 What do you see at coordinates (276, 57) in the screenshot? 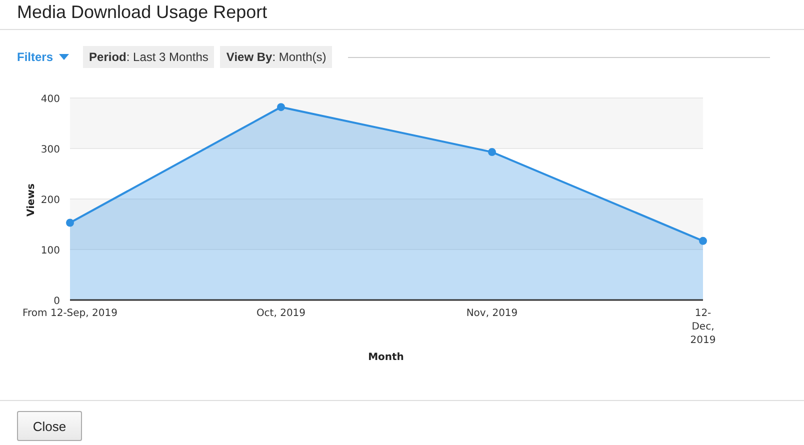
I see `filter-chip: View By: Month(s)` at bounding box center [276, 57].